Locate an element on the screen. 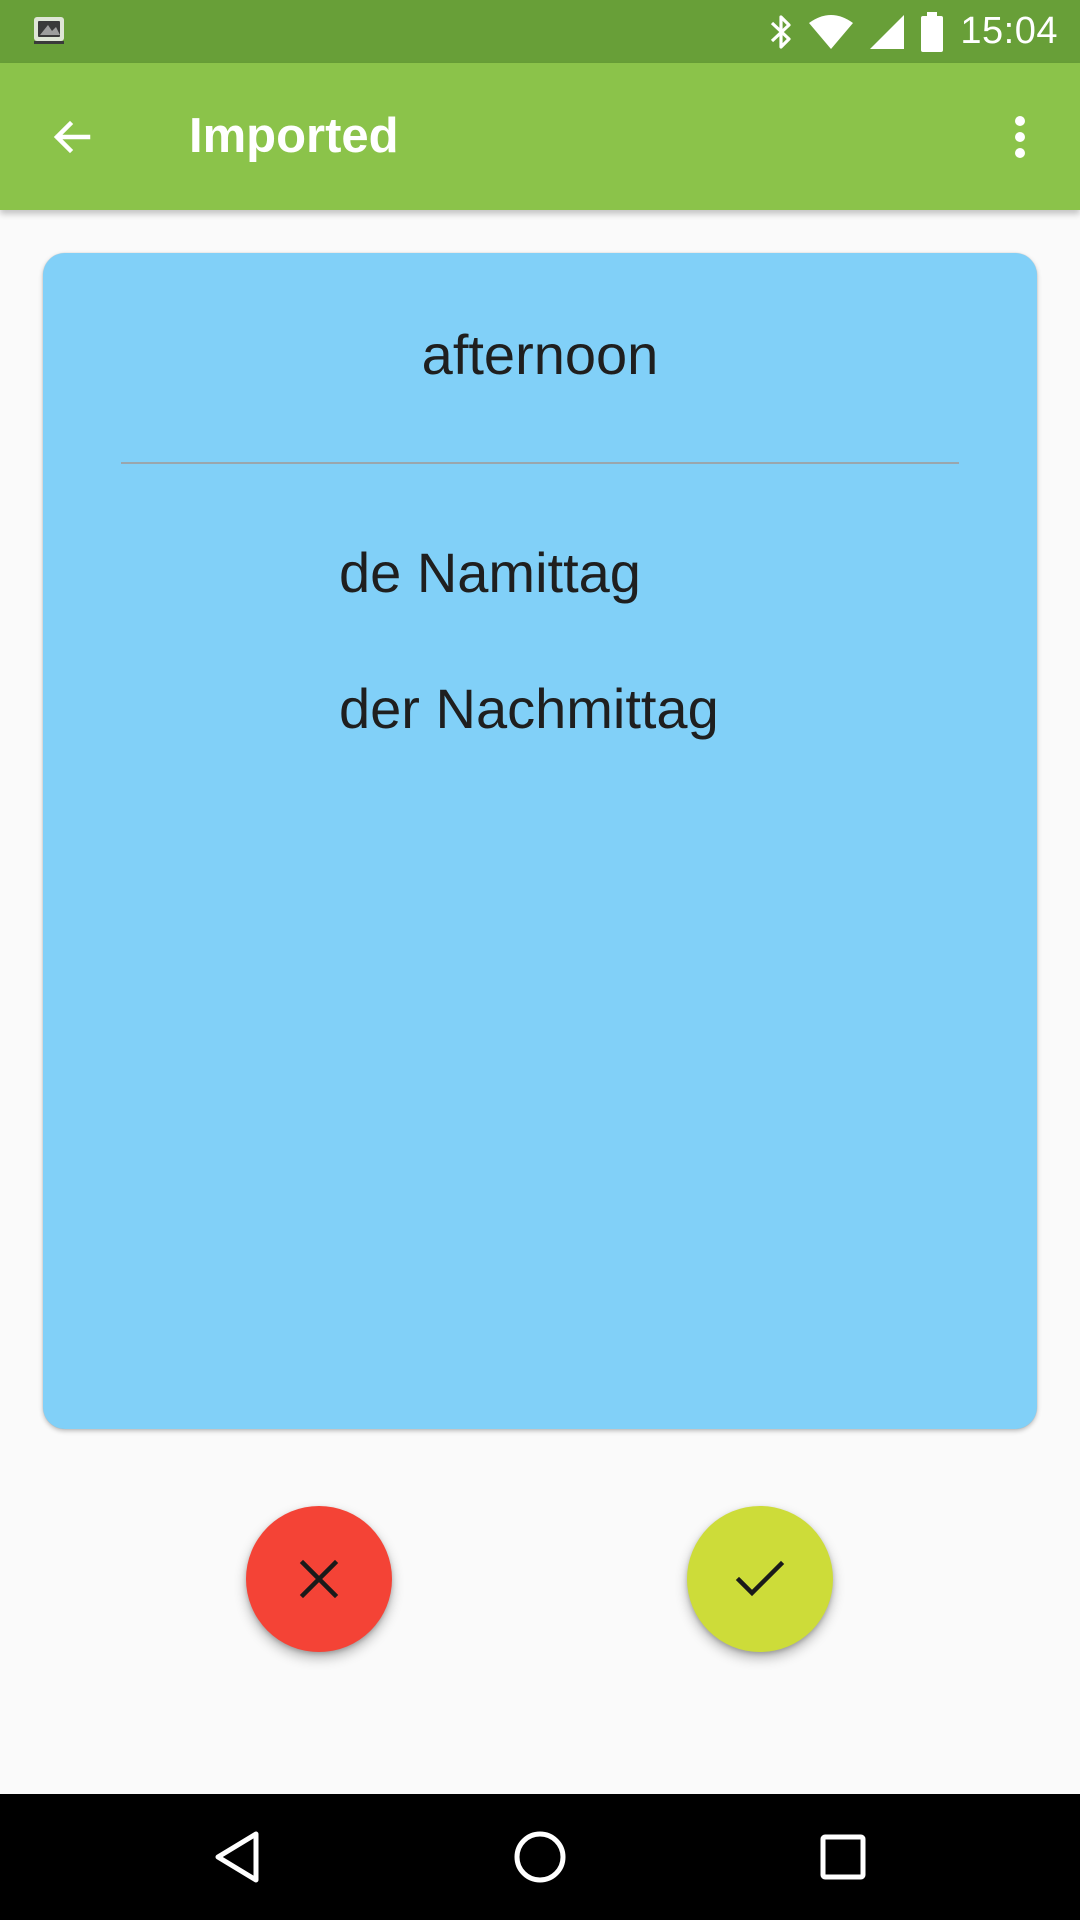  app-bar: Imported is located at coordinates (540, 136).